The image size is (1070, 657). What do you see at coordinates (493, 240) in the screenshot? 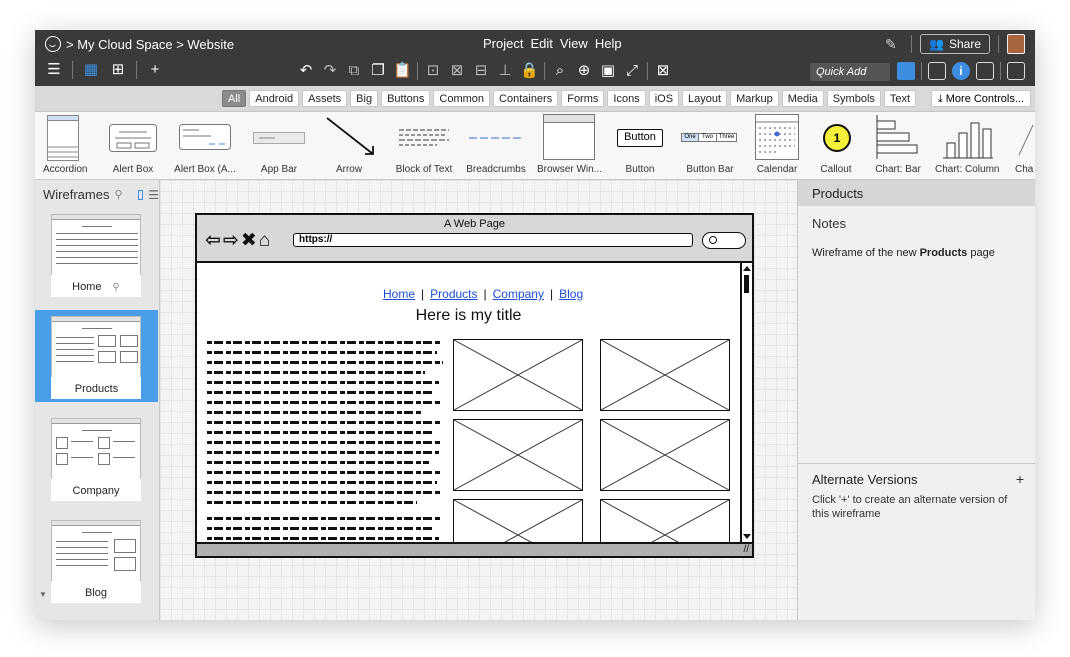
I see `url-bar: https://` at bounding box center [493, 240].